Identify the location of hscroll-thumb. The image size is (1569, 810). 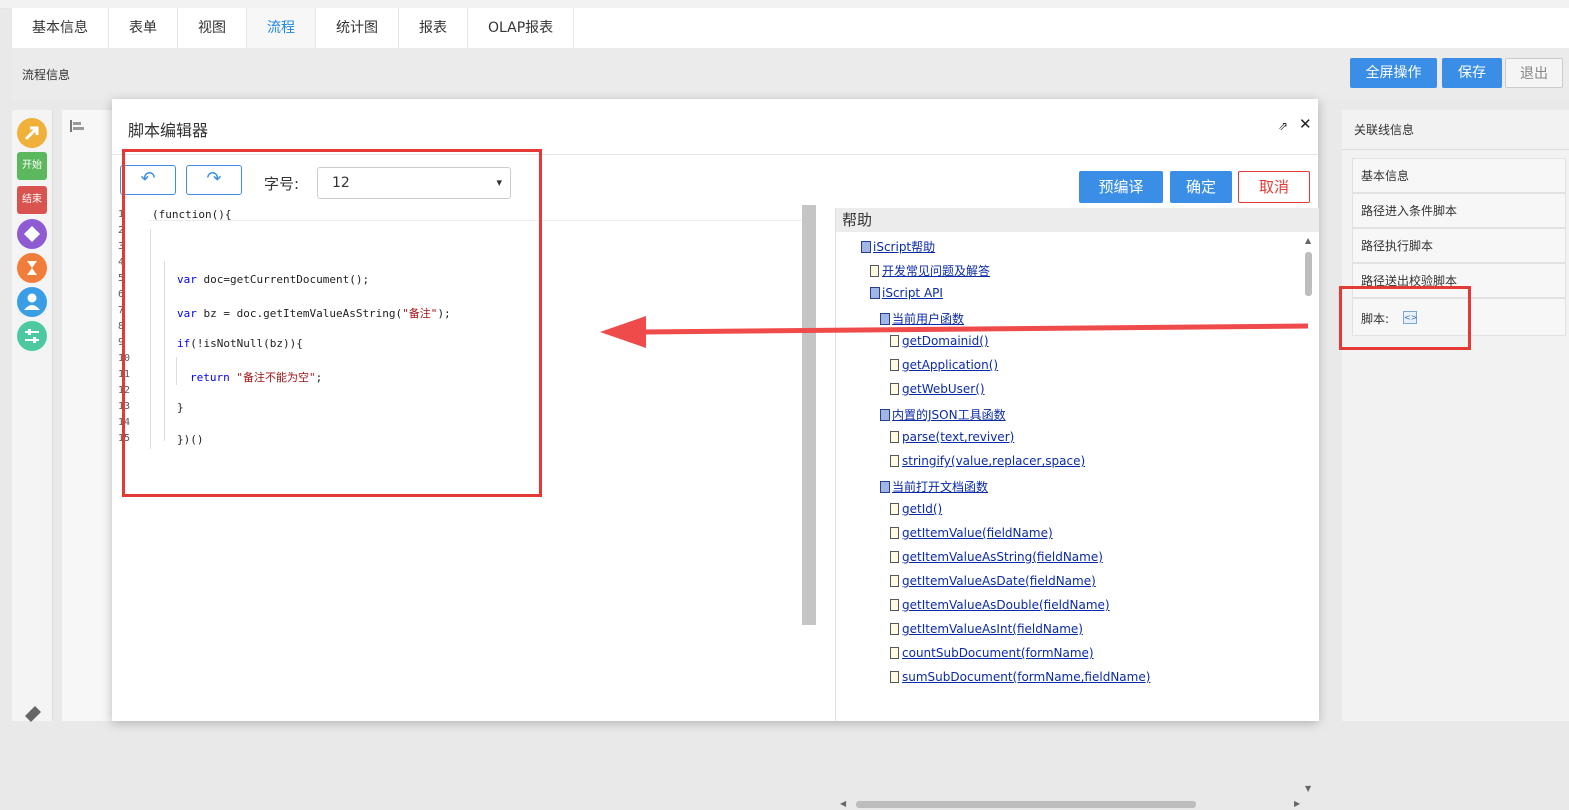
(1026, 804).